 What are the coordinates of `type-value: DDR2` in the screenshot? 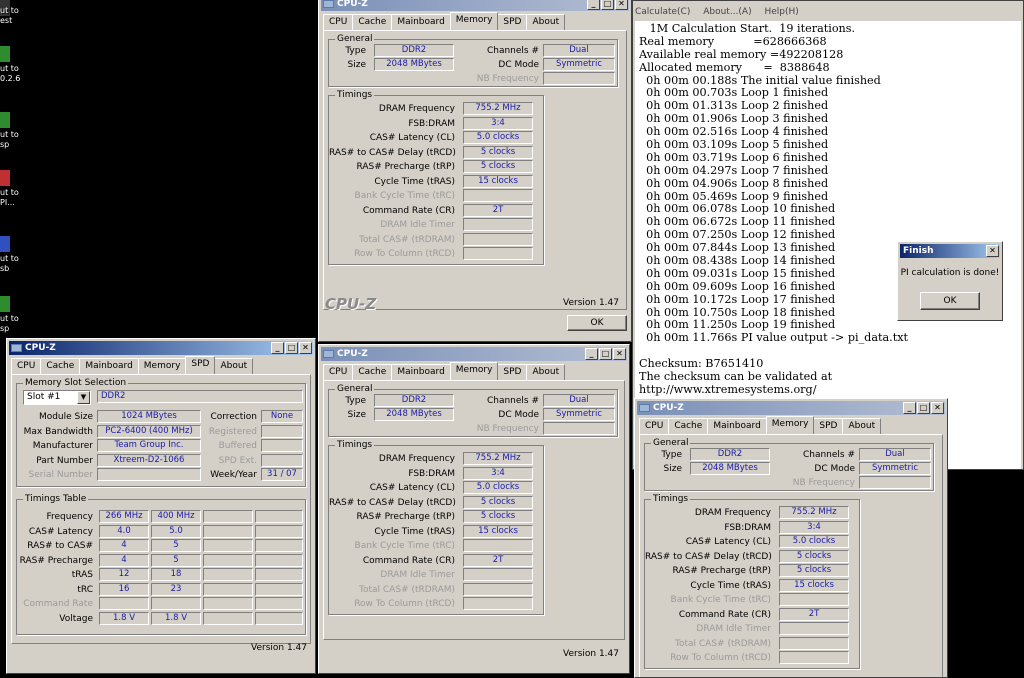 It's located at (414, 400).